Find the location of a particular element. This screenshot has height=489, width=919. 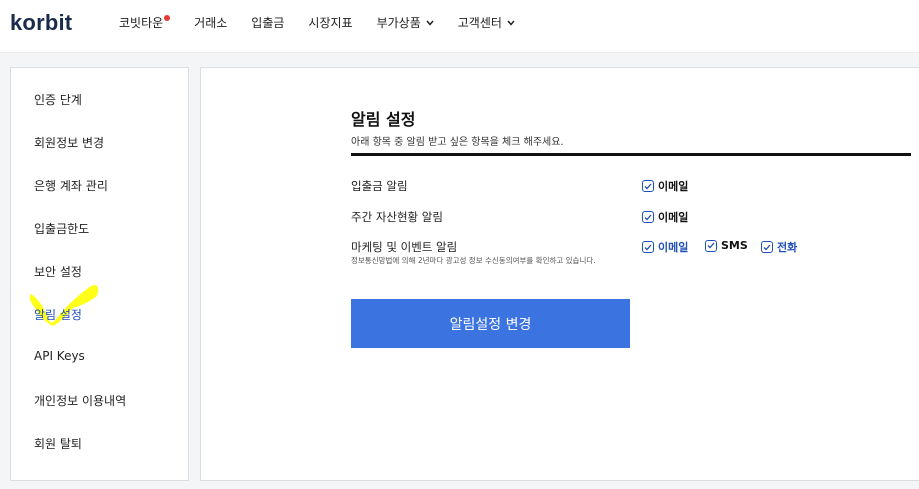

marketing-email-checkbox: 이메일 is located at coordinates (665, 247).